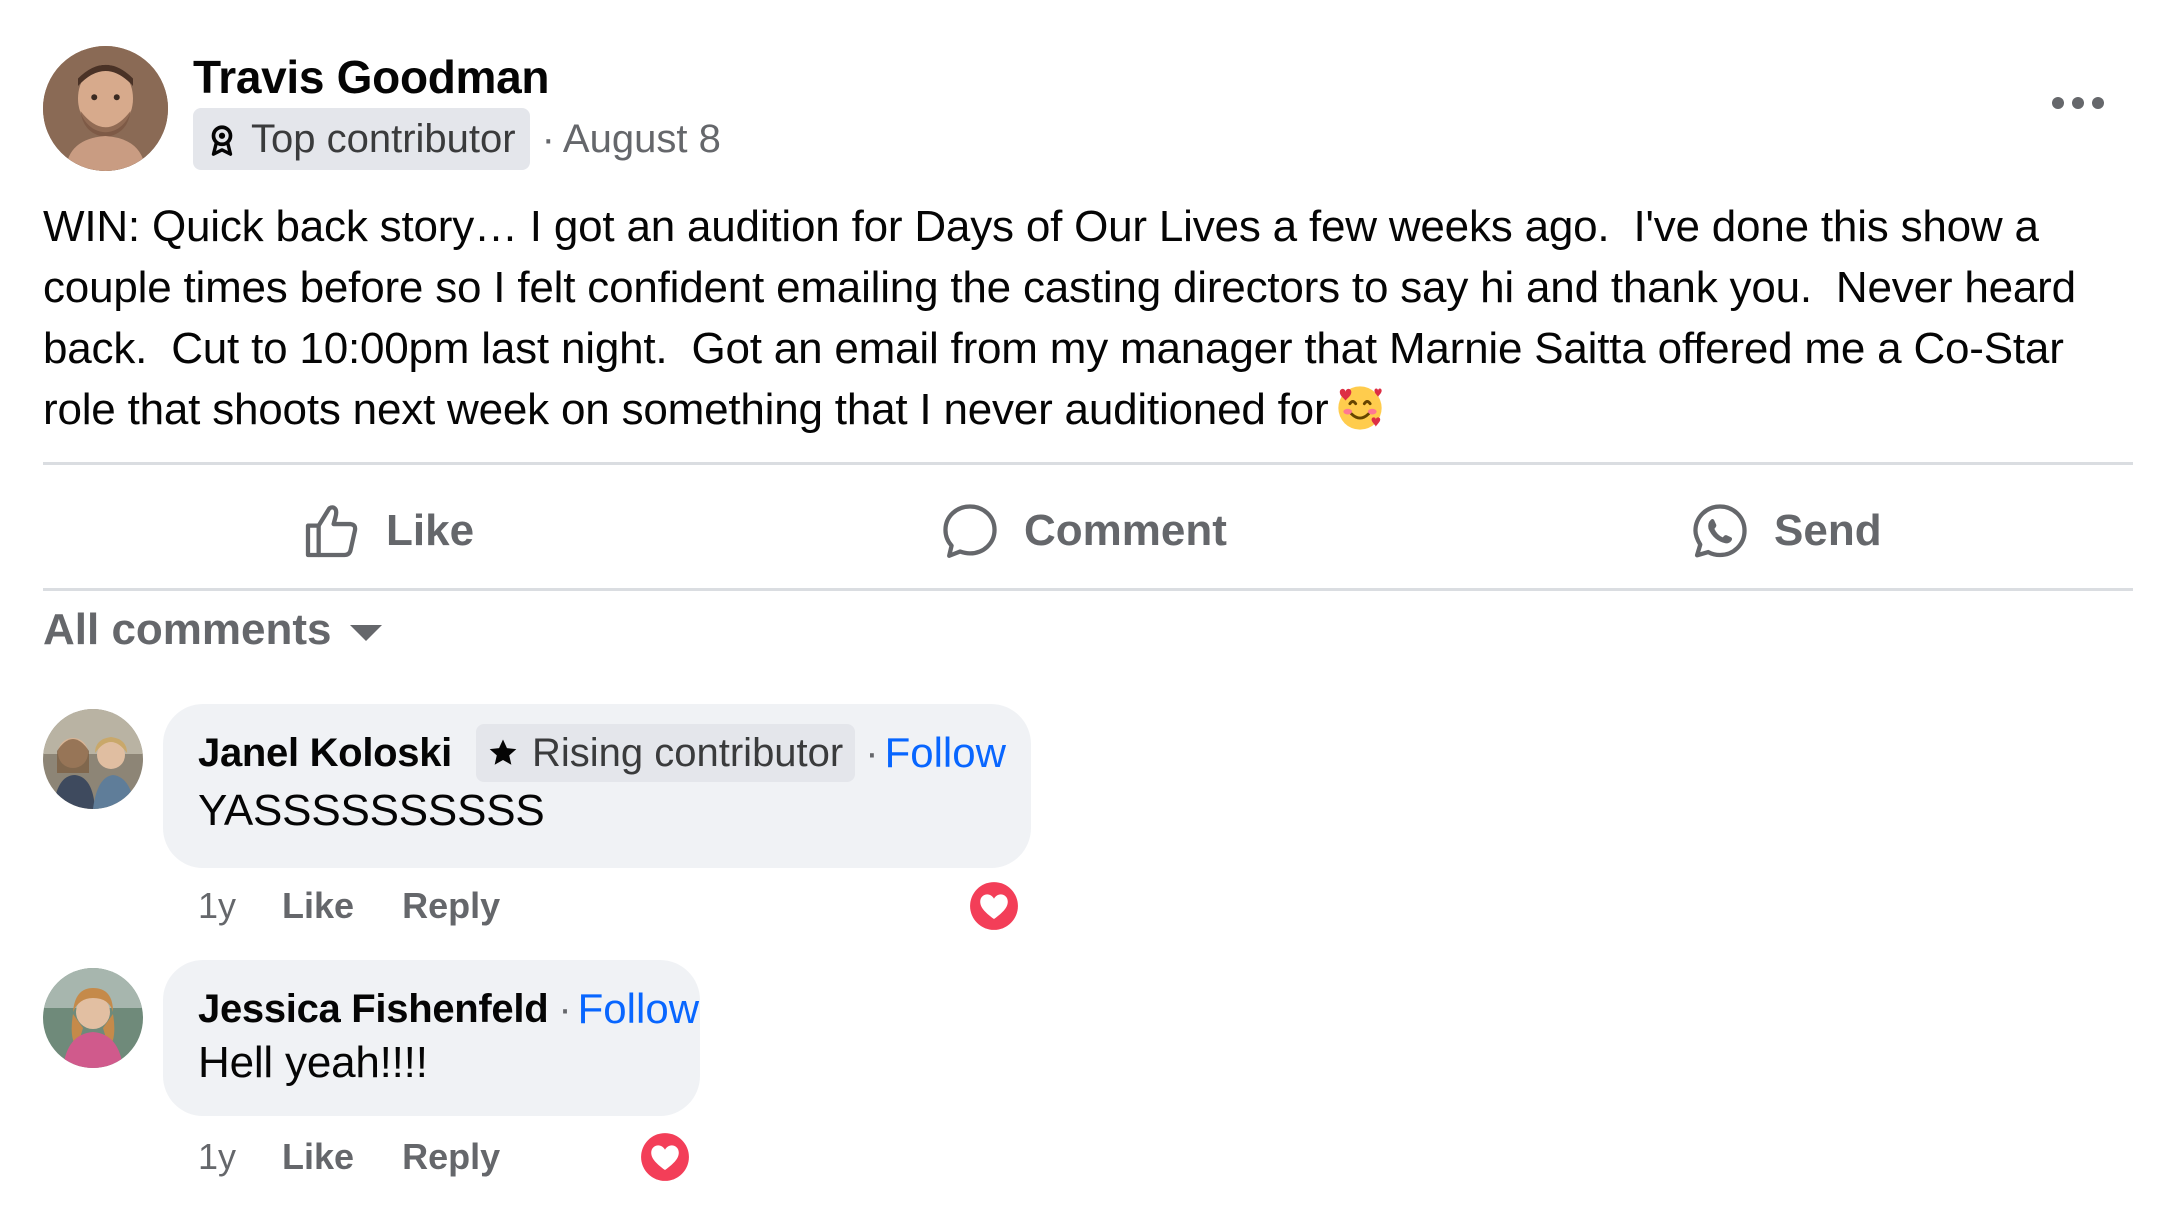 The image size is (2160, 1226). What do you see at coordinates (365, 633) in the screenshot?
I see `caret-down-icon` at bounding box center [365, 633].